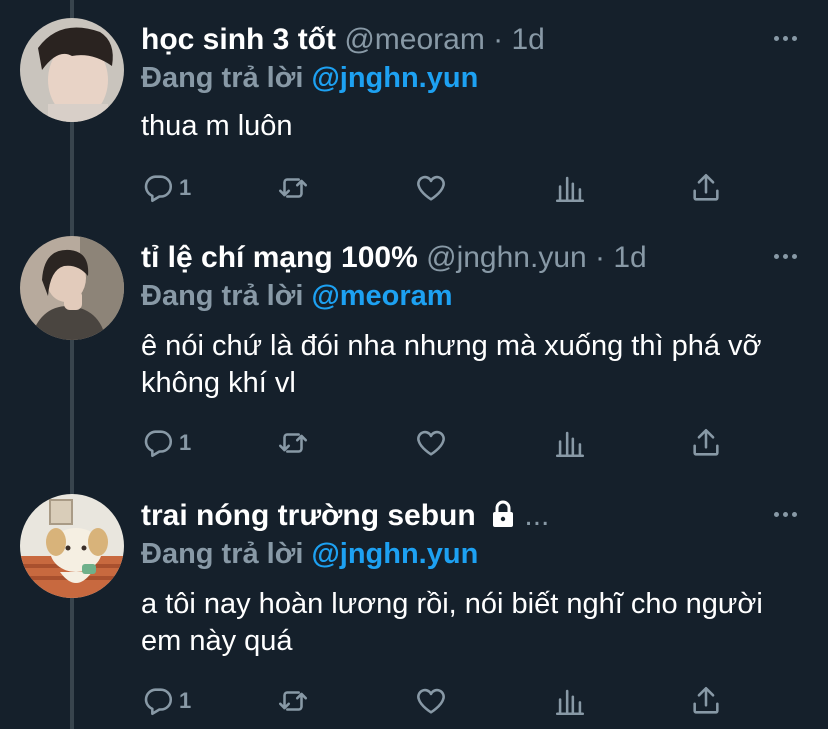  I want to click on display-name: tỉ lệ chí mạng 100%, so click(279, 257).